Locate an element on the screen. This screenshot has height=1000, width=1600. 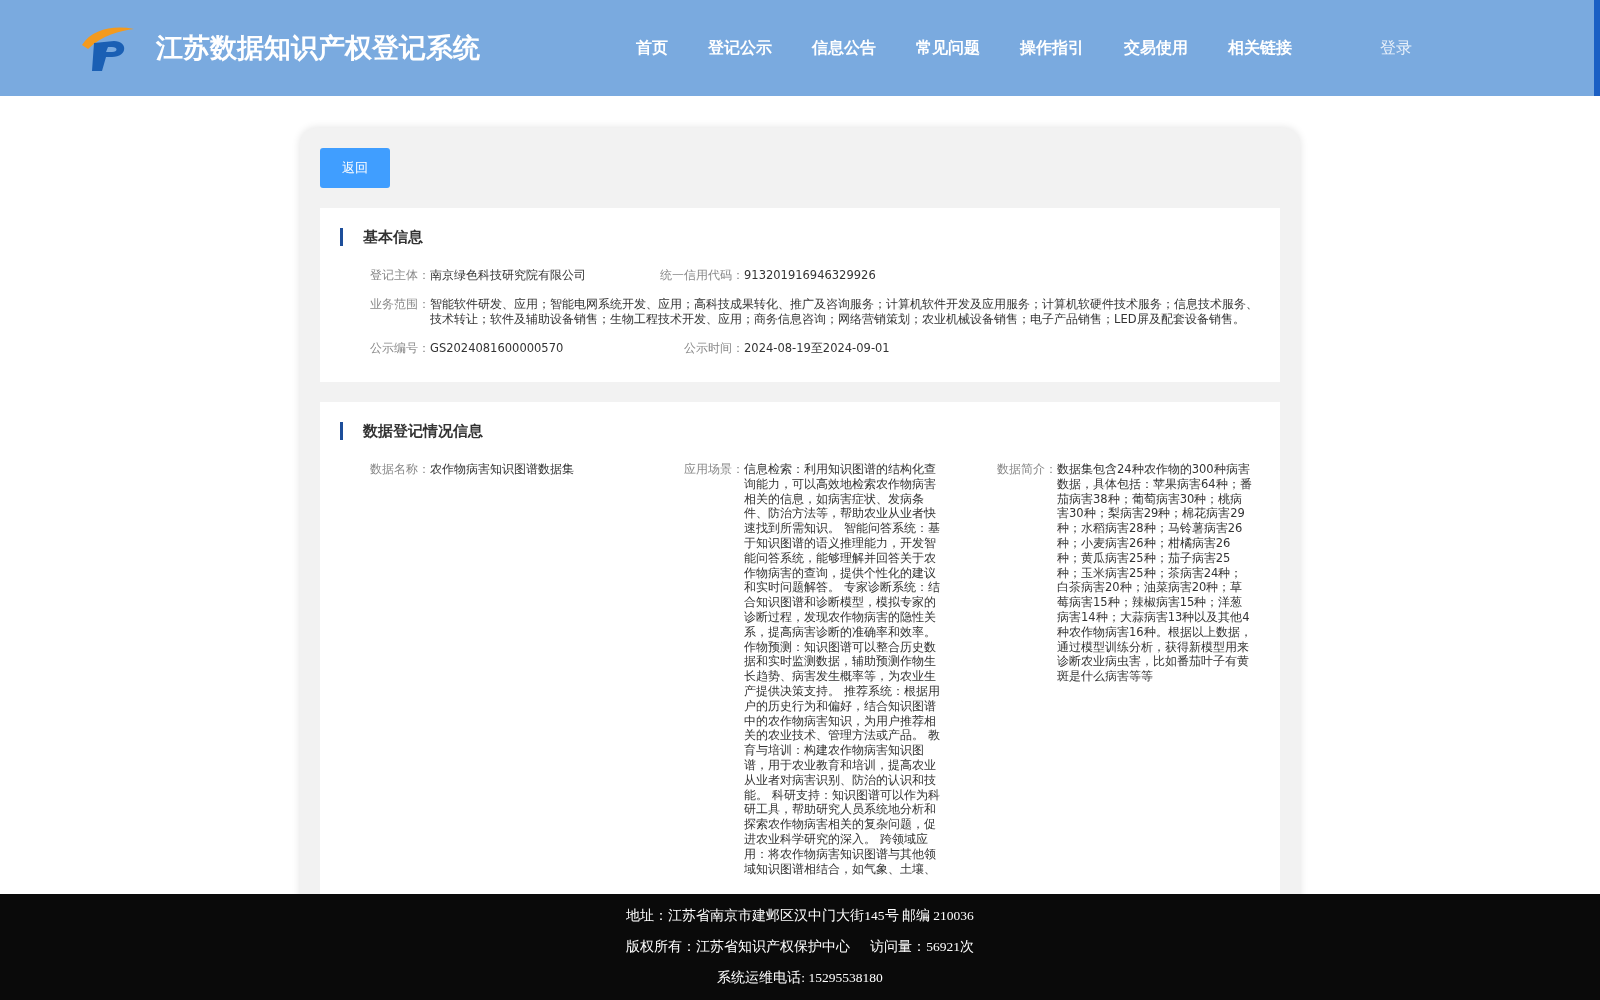
field-value: 信息检索：利用知识图谱的结构化查询能力，可以高效地检索农作物病害相关的信息，如病害症状、发病条件、防治方法等，帮助农业从业者快速找到所需知识。 智能问答系统：基于知识图谱的语义推理能力，开发智能问答系统，能够理解并回答关于农作物病害的查询，提供个性化的建议和实时问题解答。 专家诊断系统：结合知识图谱和诊断模型，模拟专家的诊断过程，发现农作物病害的隐性关系，提高病害诊断的准确率和效率。作物预测：知识图谱可以整合历史数据和实时监测数据，辅助预测作物生长趋势、病害发生概率等，为农业生产提供决策支持。 推荐系统：根据用户的历史行为和偏好，结合知识图谱中的农作物病害知识，为用户推荐相关的农业技术、管理方法或产品。 教育与培训：构建农作物病害知识图谱，用于农业教育和培训，提高农业从业者对病害识别、防治的认识和技能。 科研支持：知识图谱可以作为科研工具，帮助研究人员系统地分析和探索农作物病害相关的复杂问题，促进农业科学研究的深入。 跨领域应用：将农作物病害知识图谱与其他领域知识图谱相结合，如气象、土壤、 is located at coordinates (842, 669).